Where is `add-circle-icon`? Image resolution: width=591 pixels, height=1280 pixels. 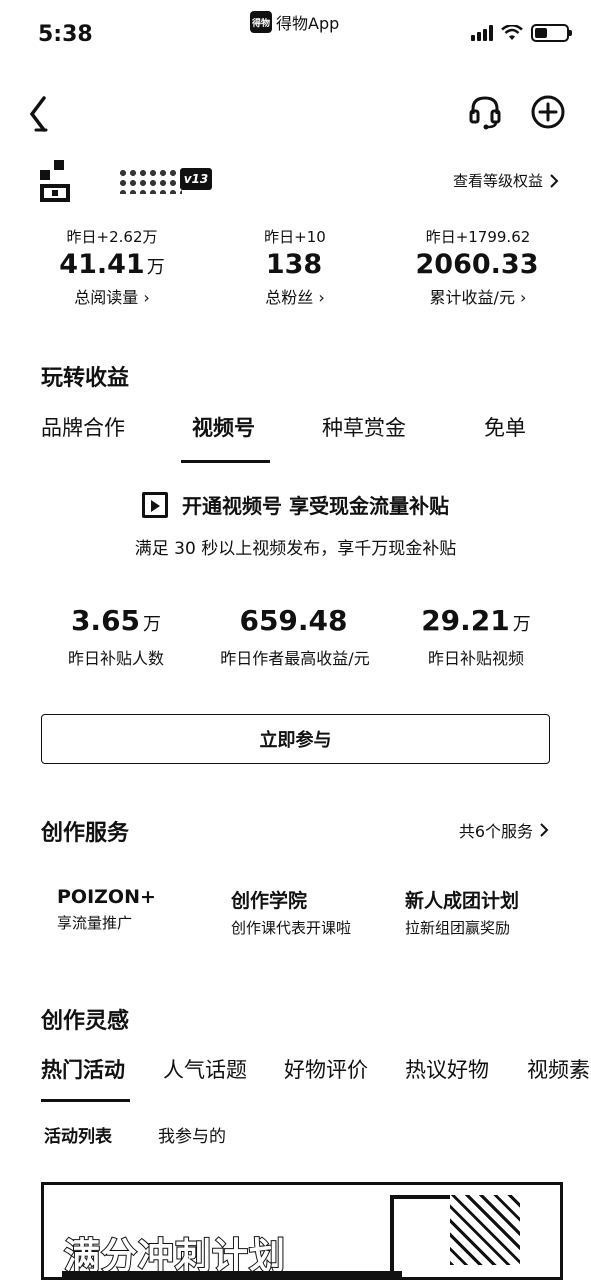 add-circle-icon is located at coordinates (548, 112).